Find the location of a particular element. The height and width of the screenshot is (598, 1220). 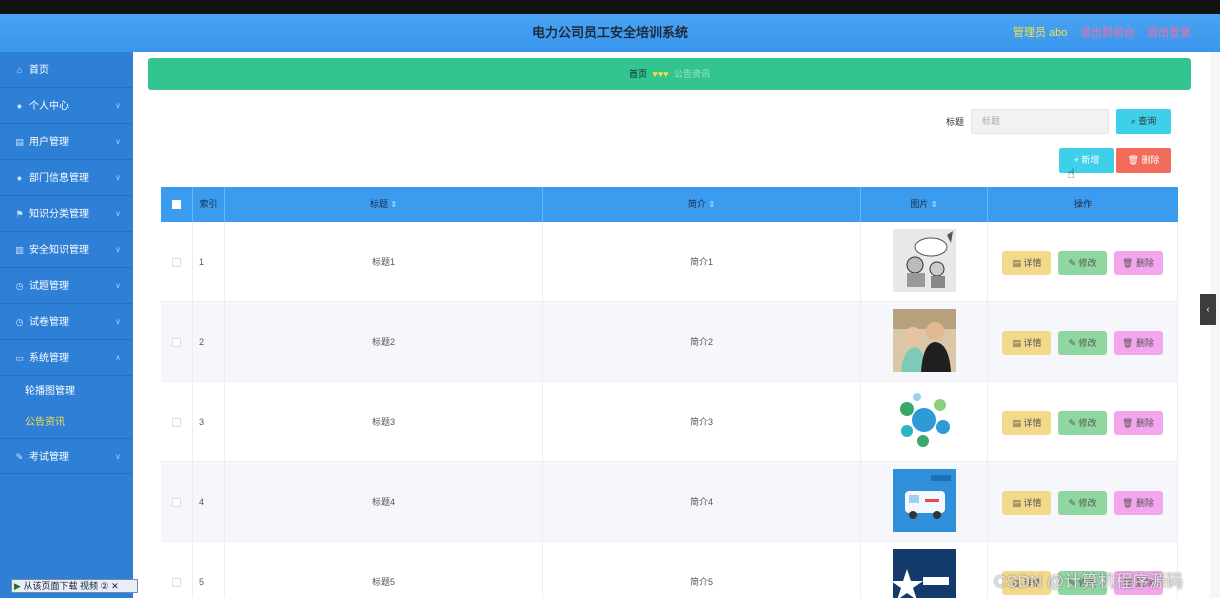

sidebar-item-knowledge-category: ⚑ 知识分类管理 ∨ is located at coordinates (66, 214).